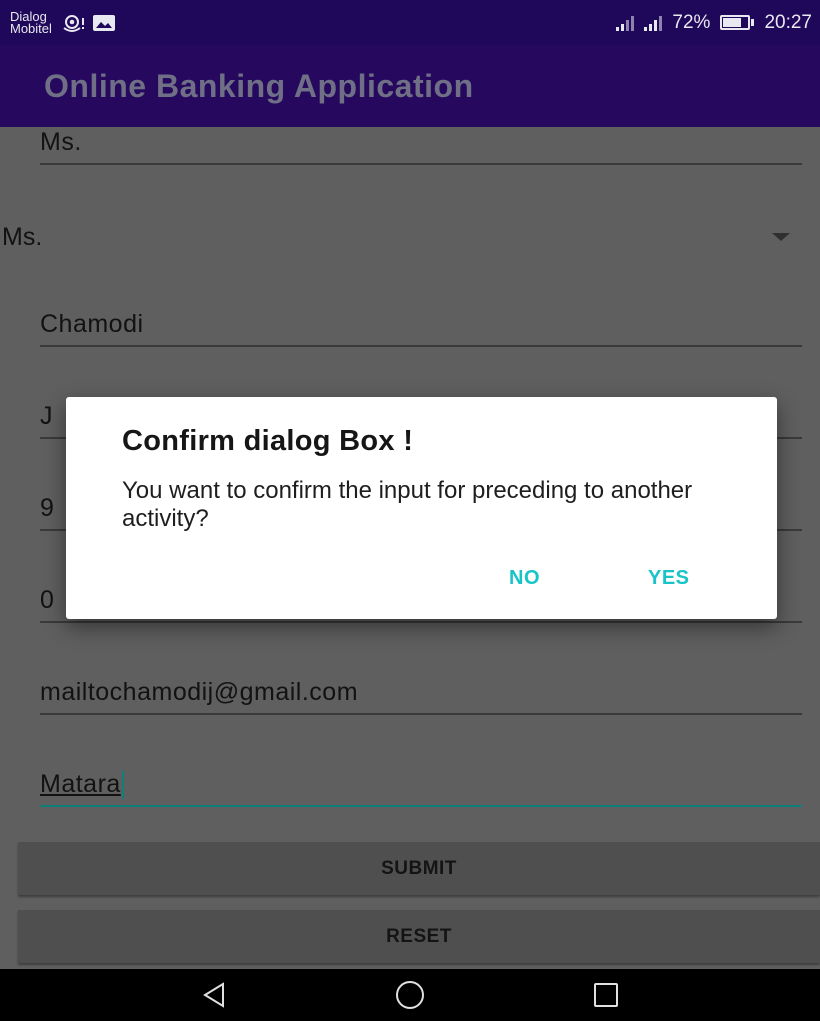 The height and width of the screenshot is (1021, 820). I want to click on city-field: Matara, so click(421, 785).